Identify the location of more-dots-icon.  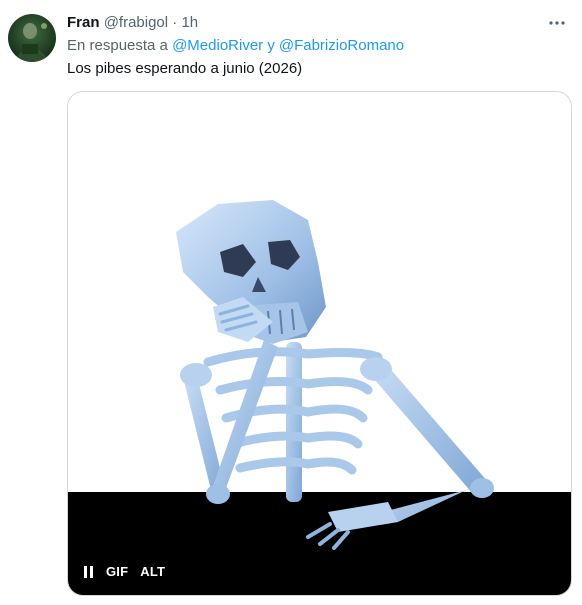
(557, 23).